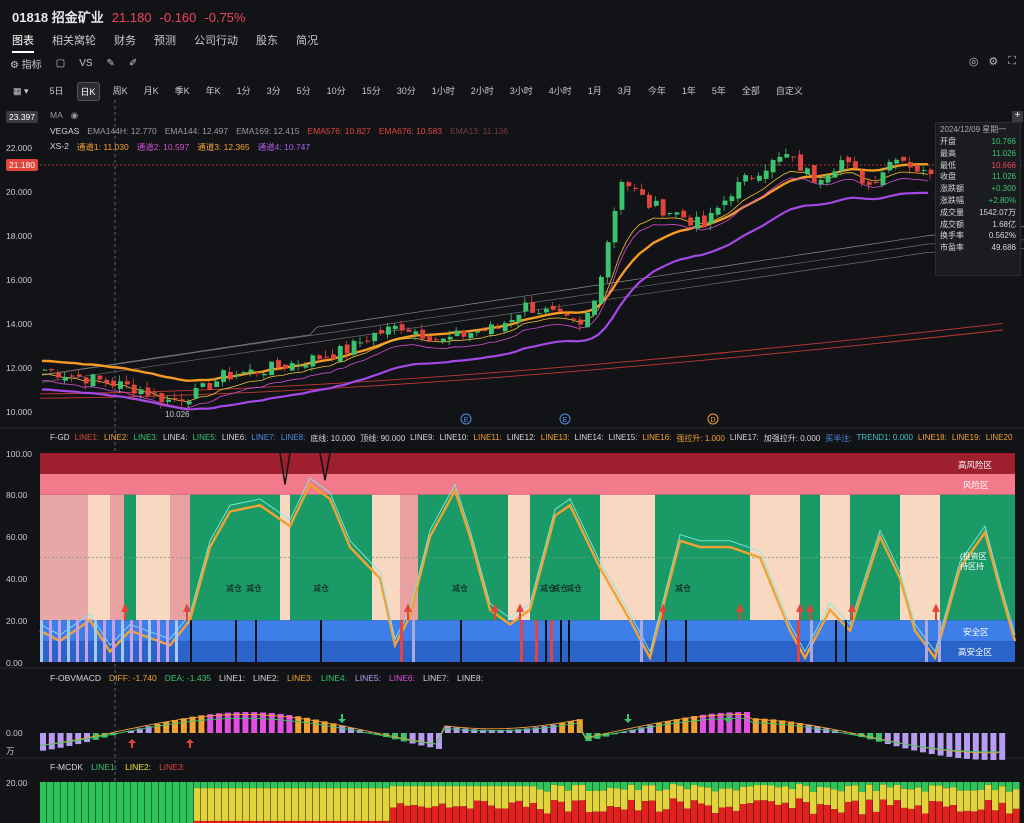 This screenshot has width=1024, height=823. What do you see at coordinates (487, 437) in the screenshot?
I see `lg3-item-13: LINE11:` at bounding box center [487, 437].